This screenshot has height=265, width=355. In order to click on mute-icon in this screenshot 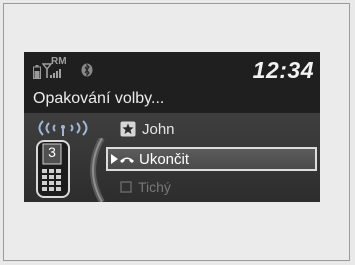, I will do `click(126, 187)`.